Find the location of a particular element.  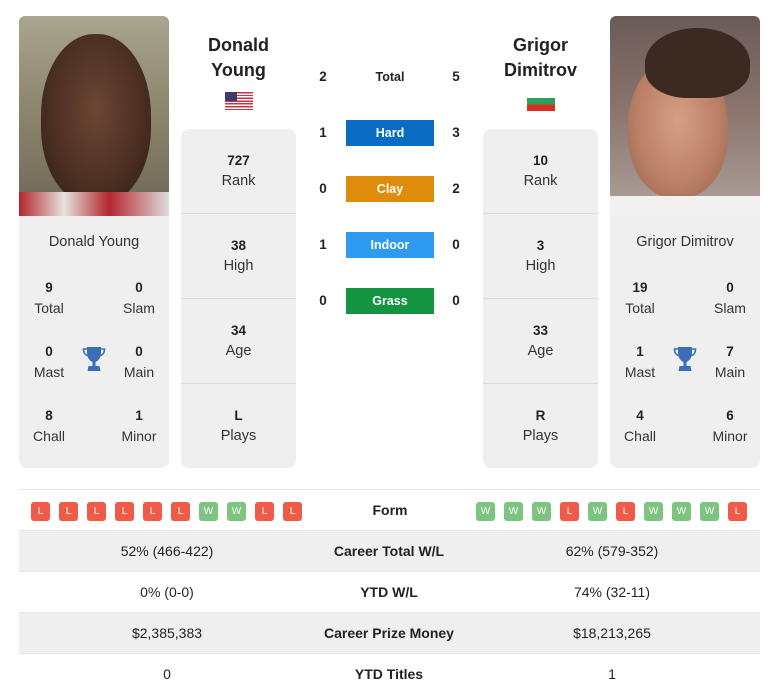

value: 19 is located at coordinates (640, 287).